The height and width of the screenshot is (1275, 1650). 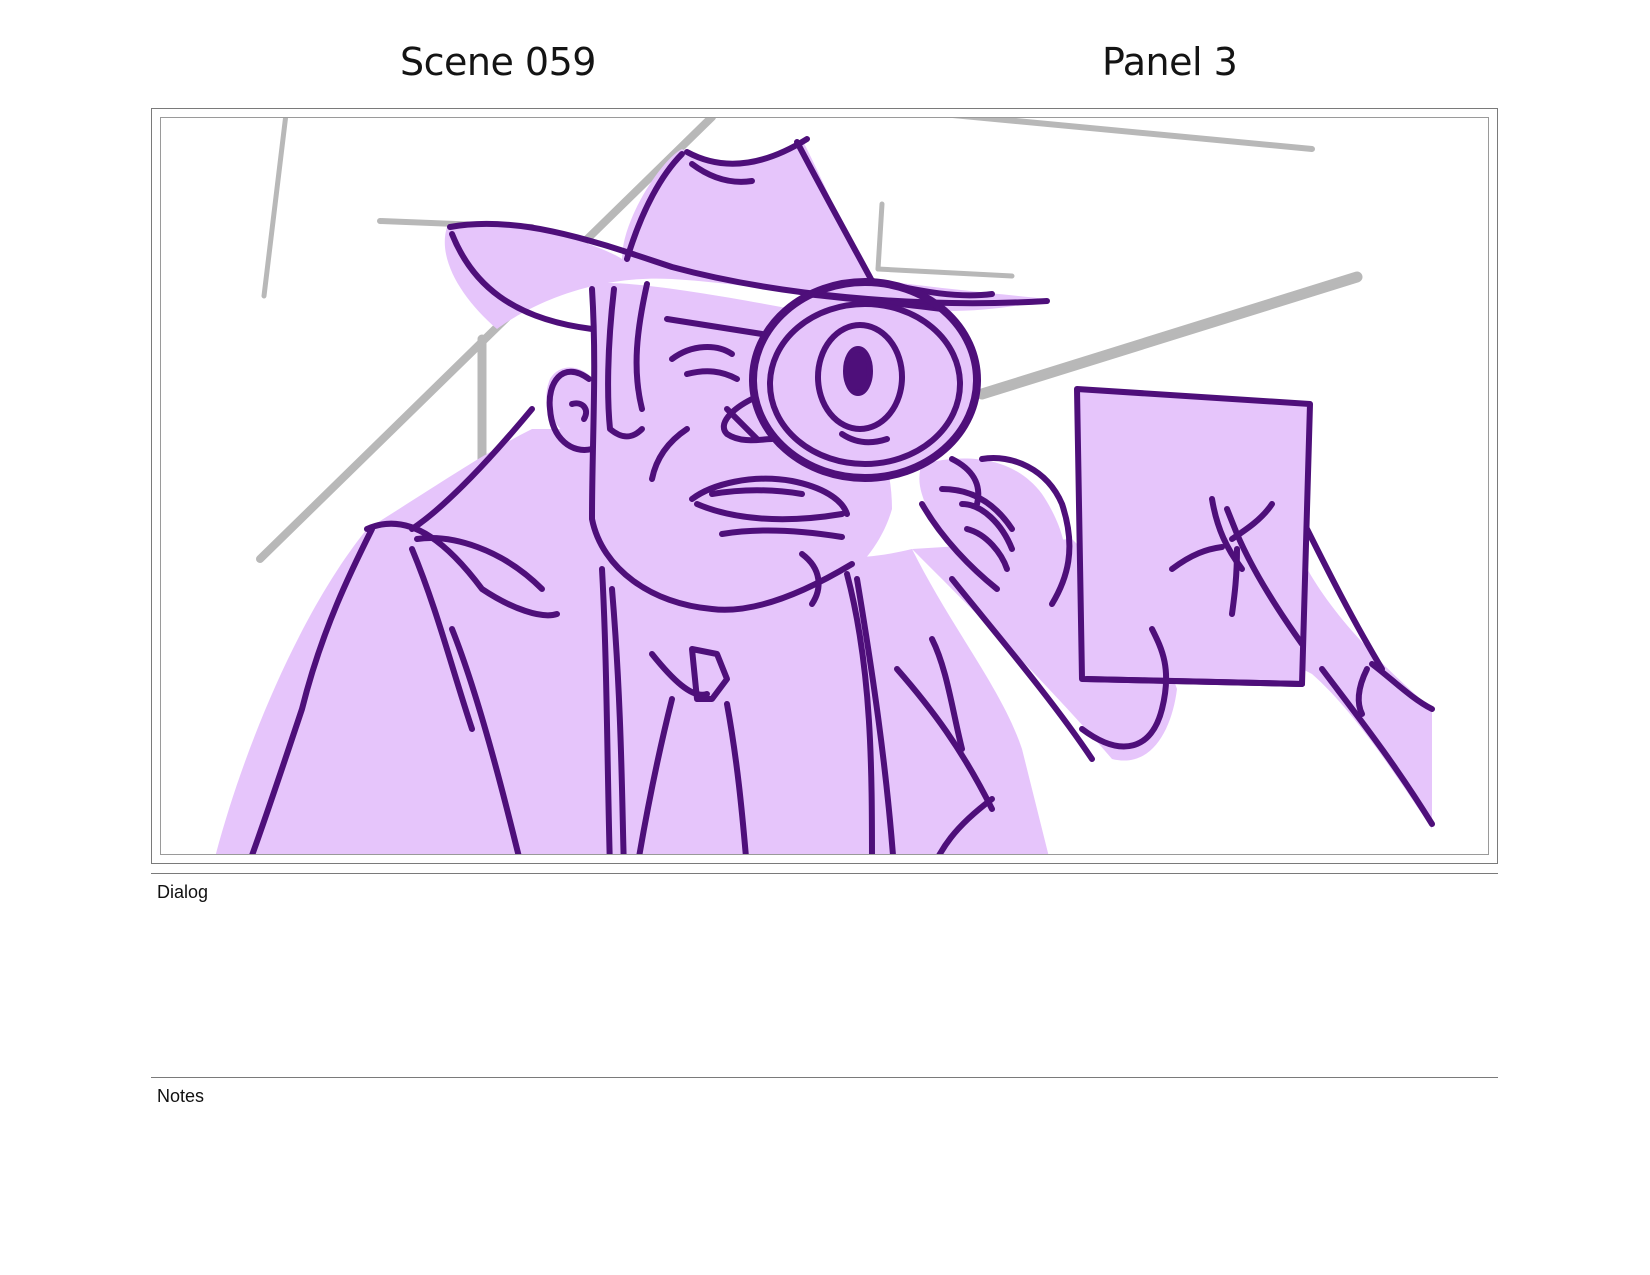 I want to click on panel-number: Panel 3, so click(x=1170, y=62).